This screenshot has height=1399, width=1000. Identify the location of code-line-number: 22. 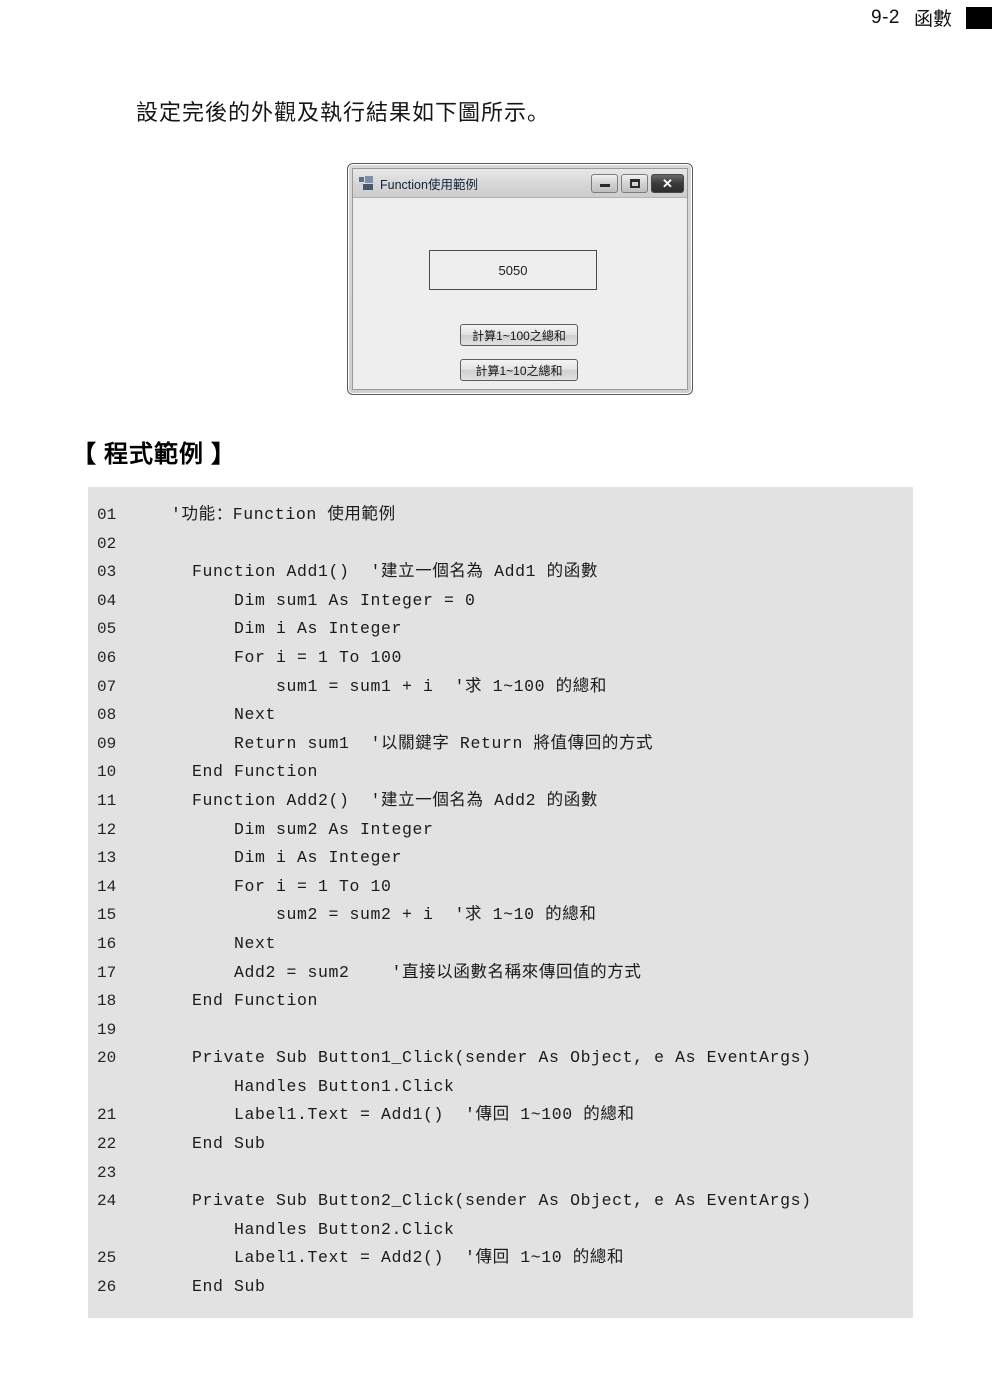
(107, 1144).